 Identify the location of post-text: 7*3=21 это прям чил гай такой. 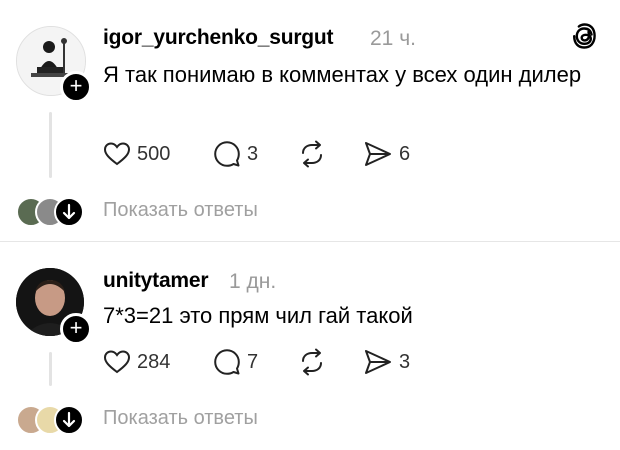
(258, 315).